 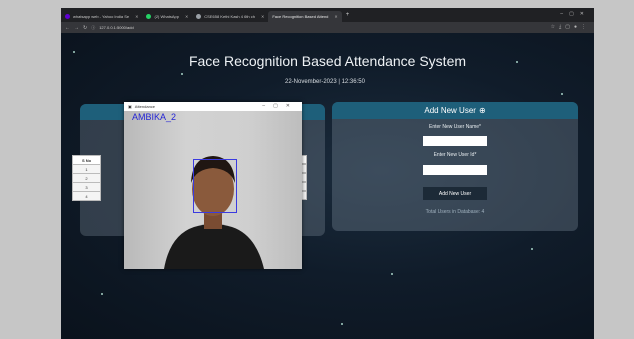 I want to click on new-tab-icon: +, so click(x=348, y=15).